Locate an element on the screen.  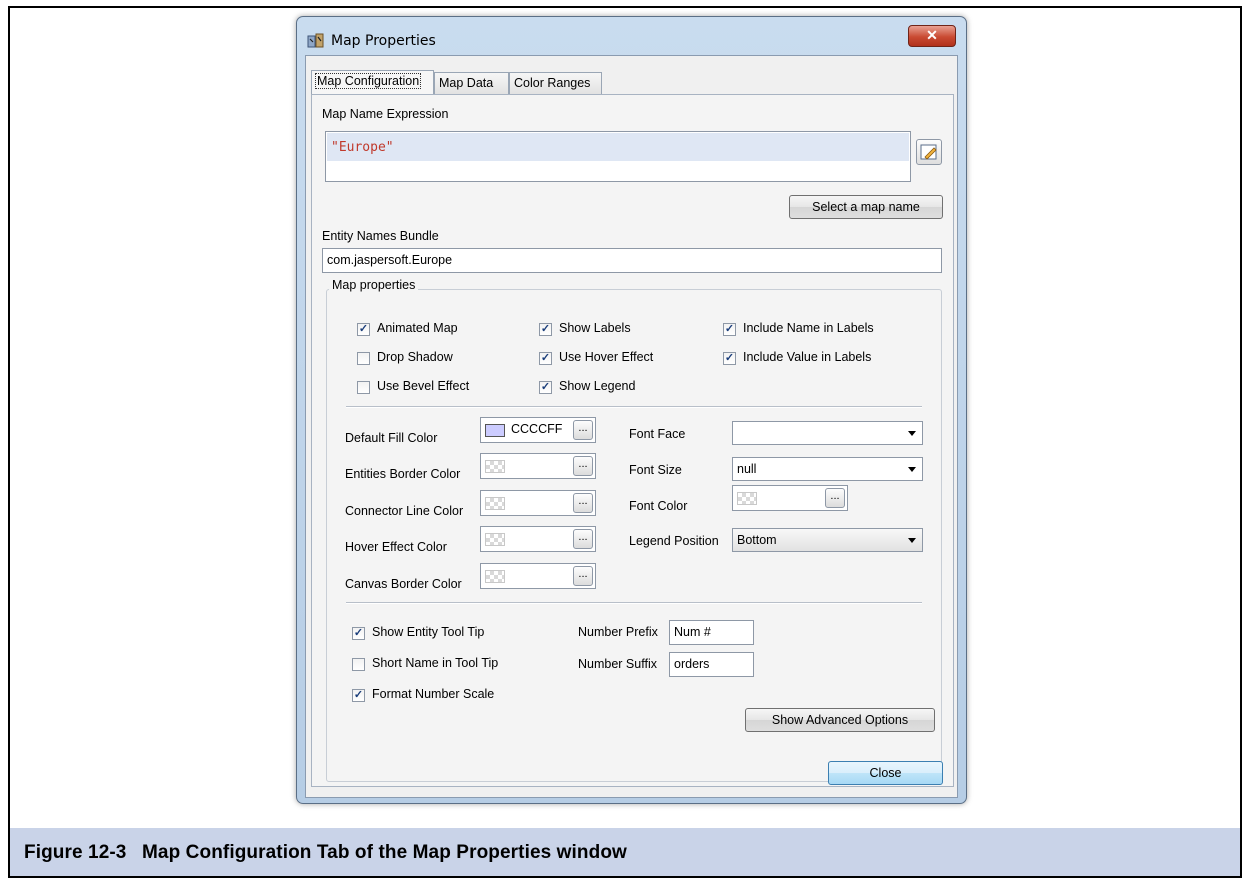
window-close-button: ✕ is located at coordinates (932, 36).